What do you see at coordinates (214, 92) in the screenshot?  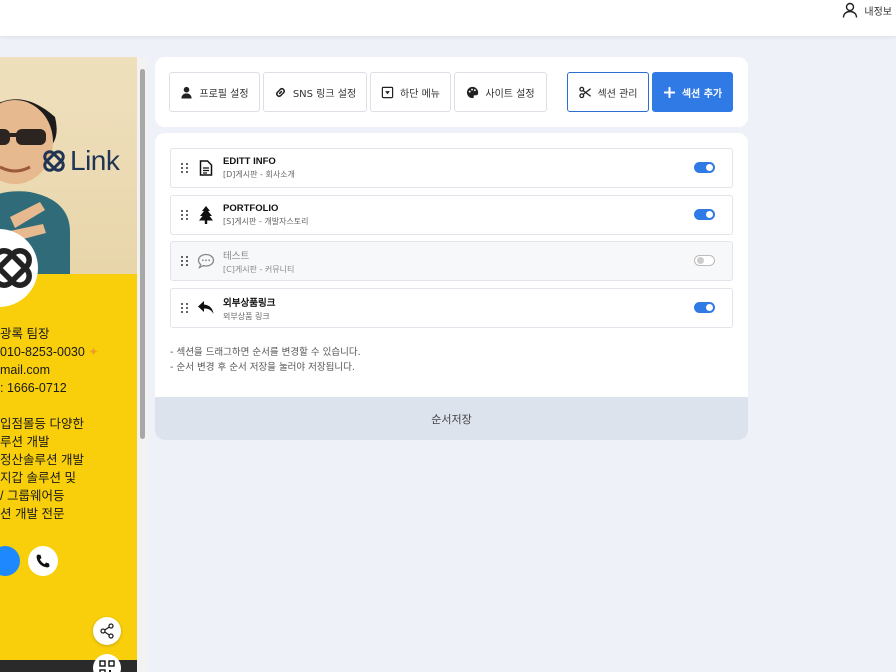 I see `profile-settings-button: 프로필 설정` at bounding box center [214, 92].